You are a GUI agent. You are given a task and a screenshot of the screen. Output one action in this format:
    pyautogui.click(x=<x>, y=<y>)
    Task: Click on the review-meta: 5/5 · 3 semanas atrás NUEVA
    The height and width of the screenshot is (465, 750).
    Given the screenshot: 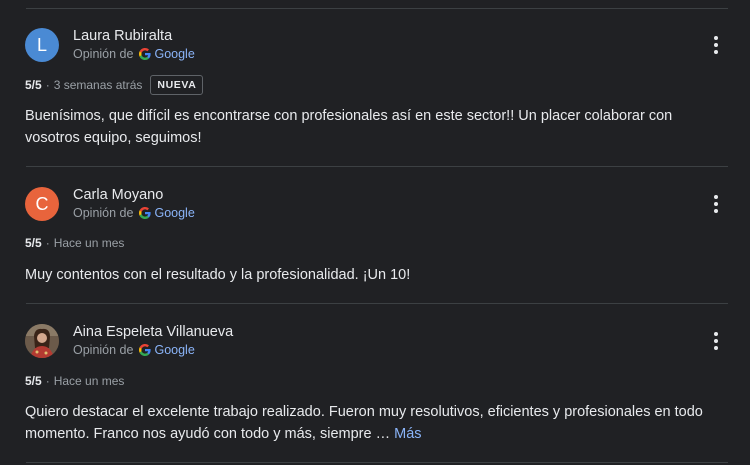 What is the action you would take?
    pyautogui.click(x=114, y=85)
    